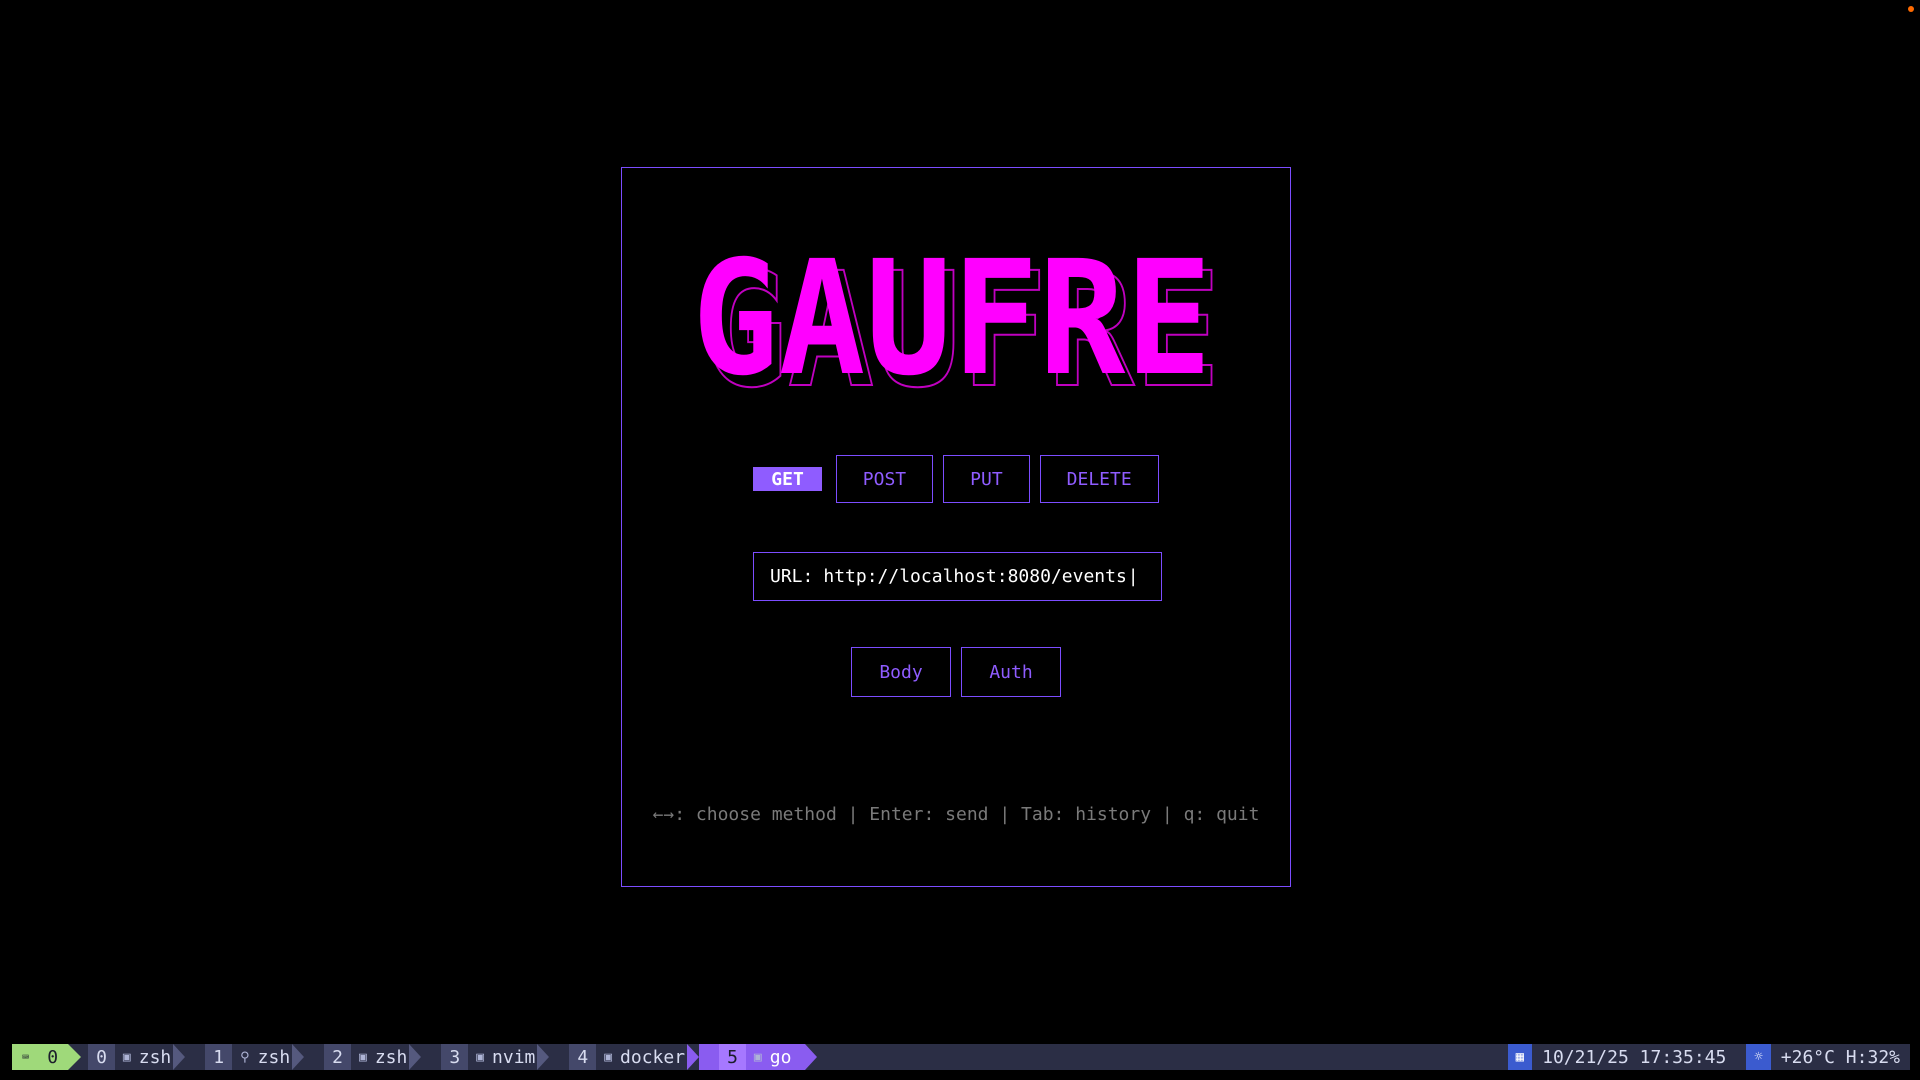 Image resolution: width=1920 pixels, height=1080 pixels. Describe the element at coordinates (986, 479) in the screenshot. I see `method-put-button: PUT` at that location.